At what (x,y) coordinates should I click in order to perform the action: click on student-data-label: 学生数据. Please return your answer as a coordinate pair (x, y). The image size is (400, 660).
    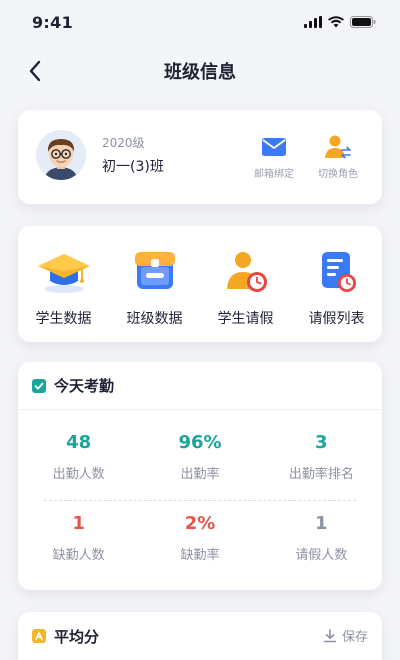
    Looking at the image, I should click on (63, 319).